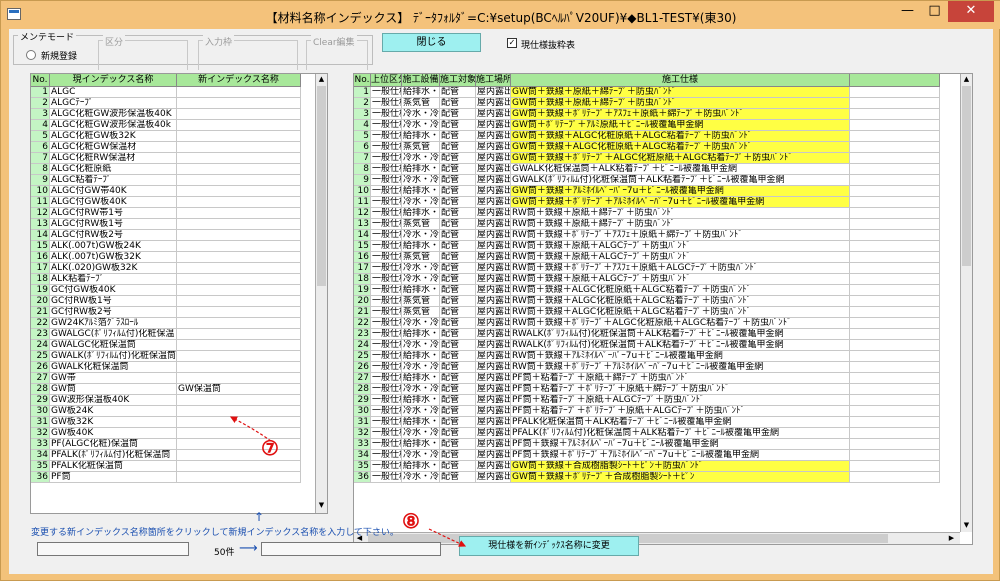  What do you see at coordinates (431, 42) in the screenshot?
I see `close-button: 閉じる` at bounding box center [431, 42].